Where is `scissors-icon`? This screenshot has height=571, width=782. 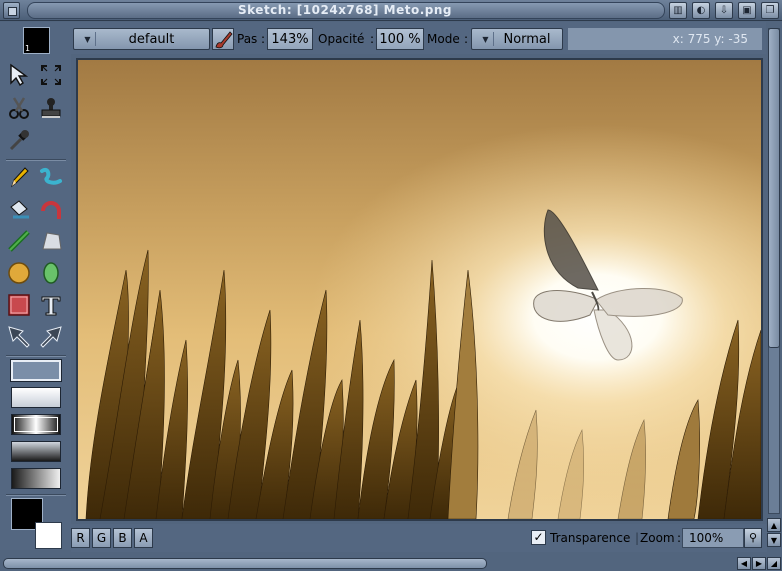 scissors-icon is located at coordinates (19, 108).